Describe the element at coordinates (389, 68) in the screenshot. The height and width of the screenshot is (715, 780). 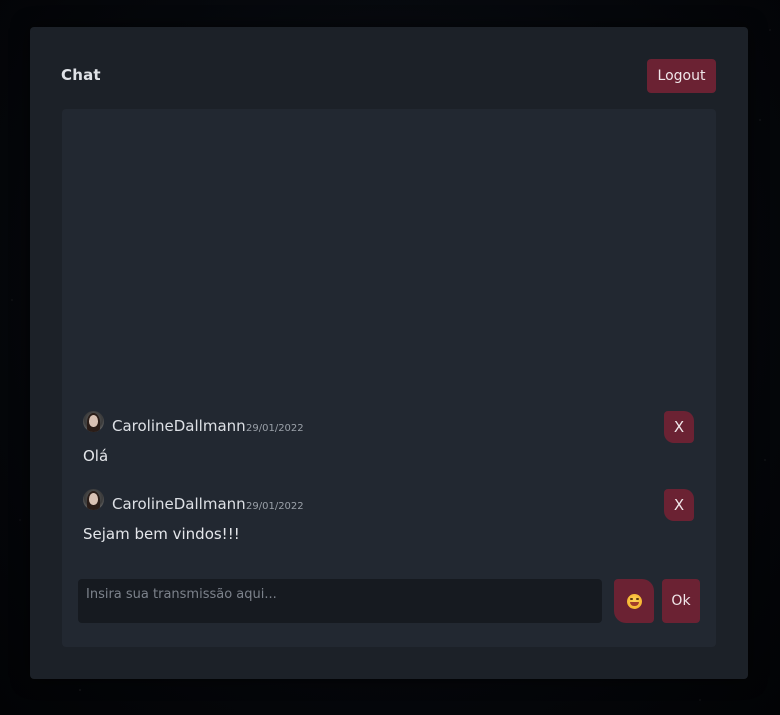
I see `chat-header: Chat Logout` at that location.